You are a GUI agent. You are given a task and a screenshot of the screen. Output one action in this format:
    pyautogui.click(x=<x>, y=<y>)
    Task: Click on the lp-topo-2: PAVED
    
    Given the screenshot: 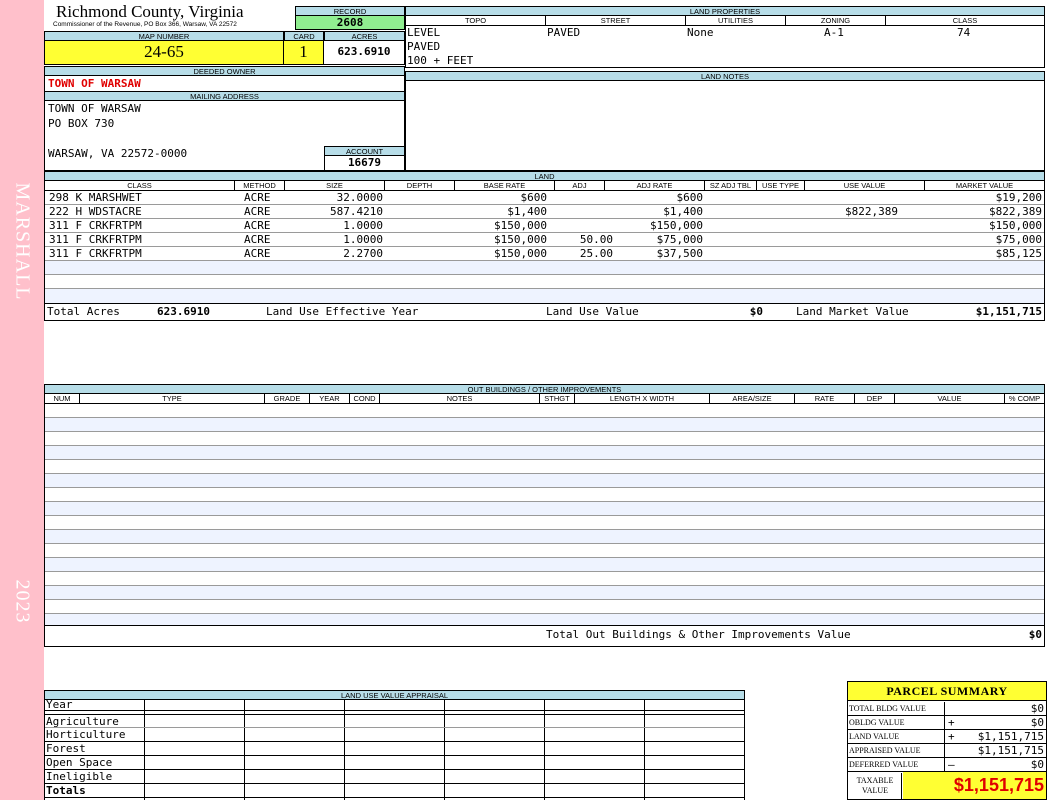 What is the action you would take?
    pyautogui.click(x=424, y=46)
    